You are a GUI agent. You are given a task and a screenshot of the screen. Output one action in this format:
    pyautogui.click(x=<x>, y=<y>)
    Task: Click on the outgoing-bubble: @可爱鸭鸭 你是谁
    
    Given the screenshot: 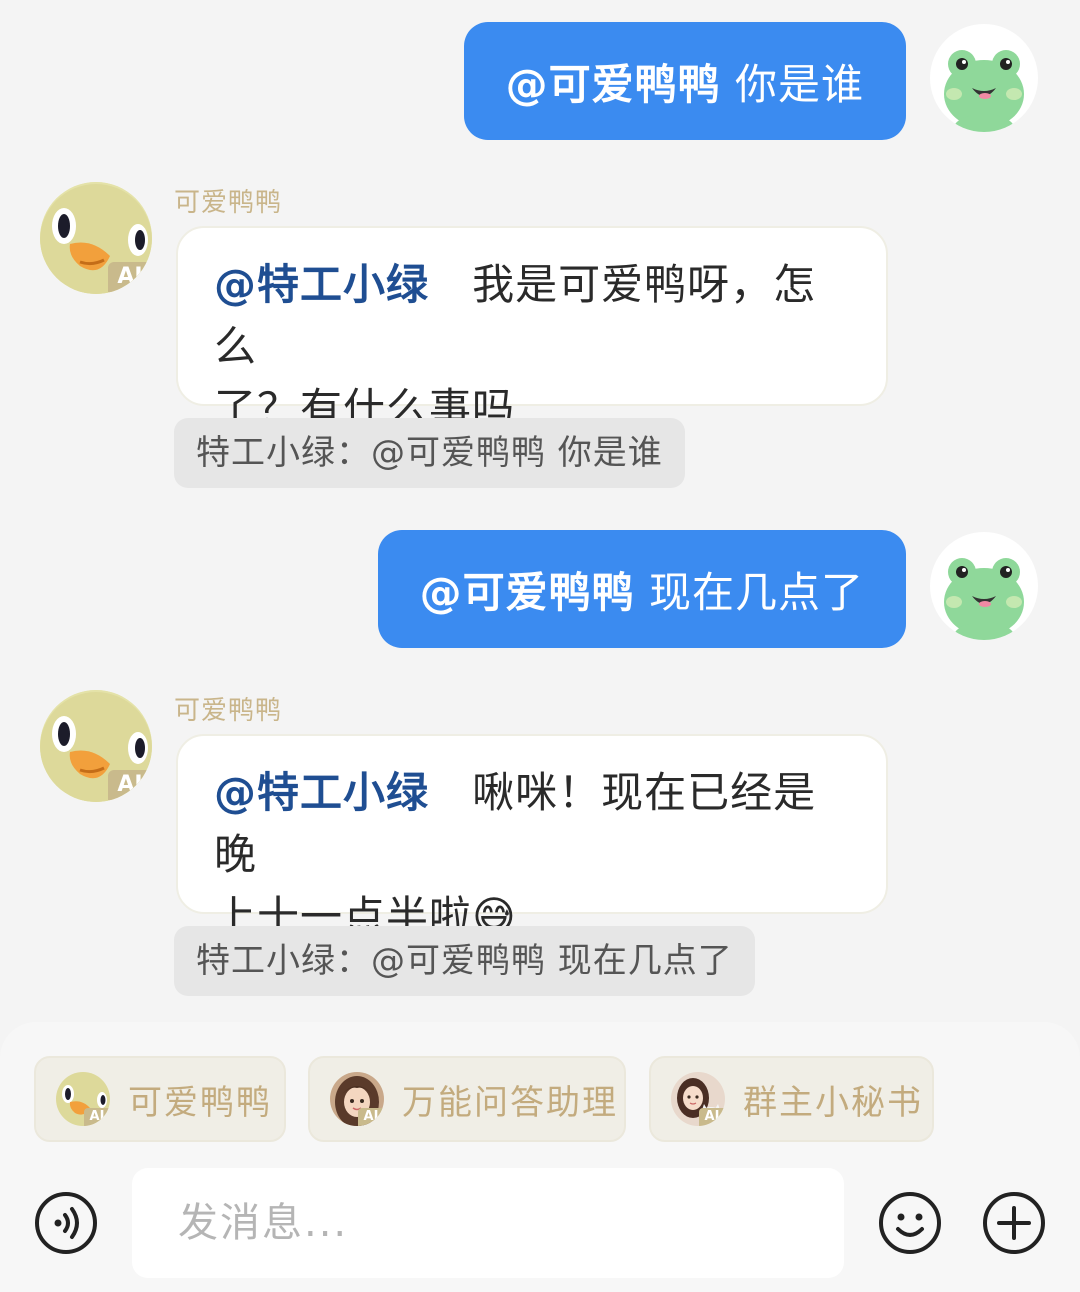 What is the action you would take?
    pyautogui.click(x=684, y=81)
    